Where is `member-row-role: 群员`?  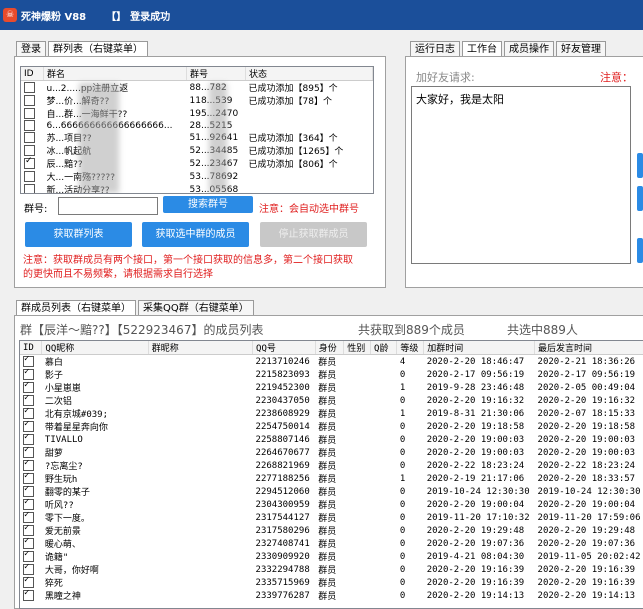 member-row-role: 群员 is located at coordinates (327, 454).